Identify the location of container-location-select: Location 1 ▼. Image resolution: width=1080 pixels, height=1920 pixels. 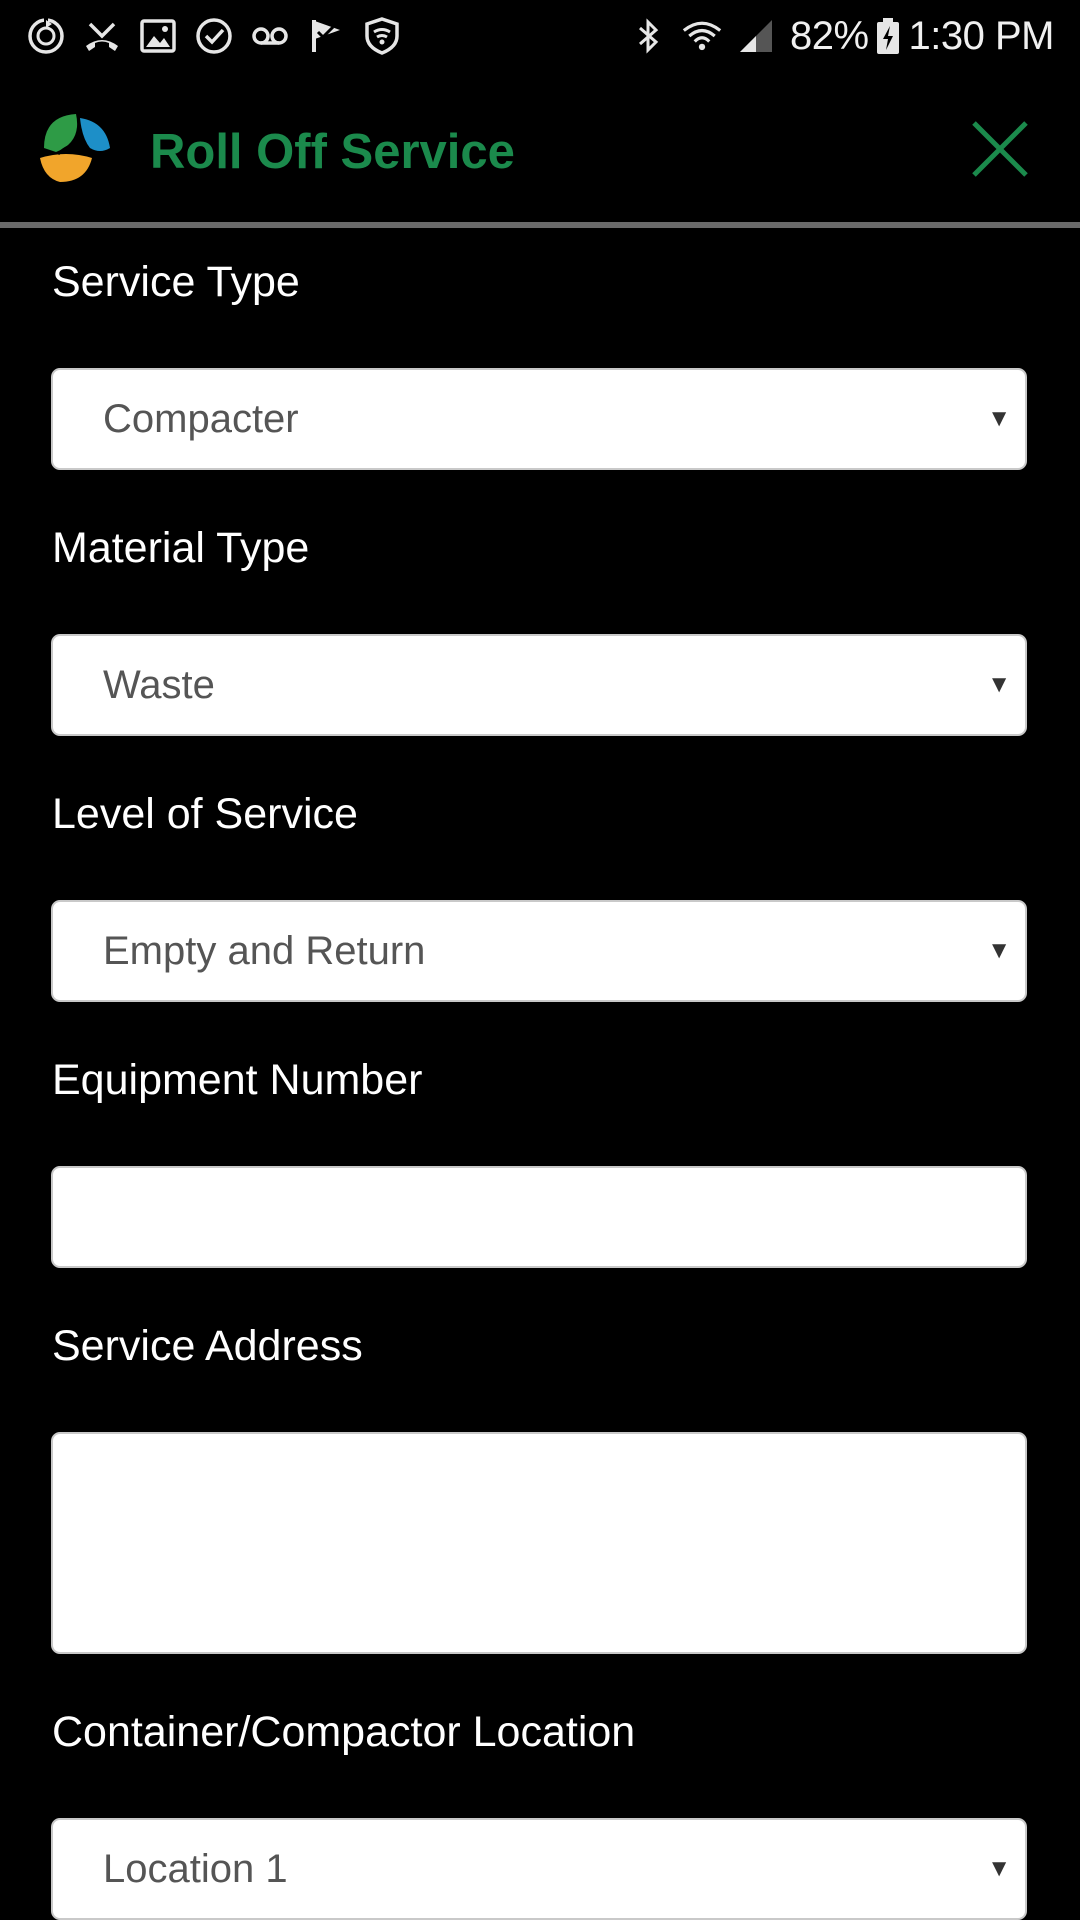
(539, 1869).